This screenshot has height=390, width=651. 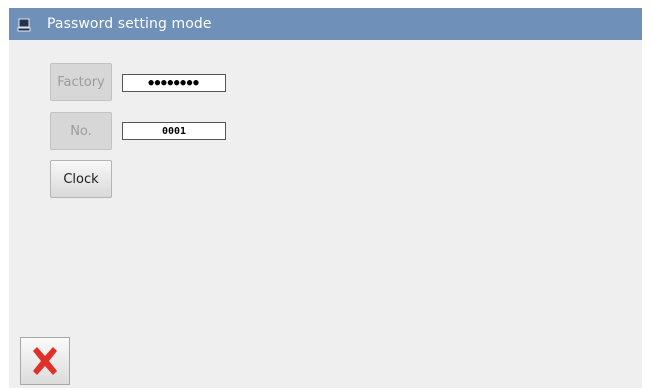 I want to click on close-button, so click(x=45, y=361).